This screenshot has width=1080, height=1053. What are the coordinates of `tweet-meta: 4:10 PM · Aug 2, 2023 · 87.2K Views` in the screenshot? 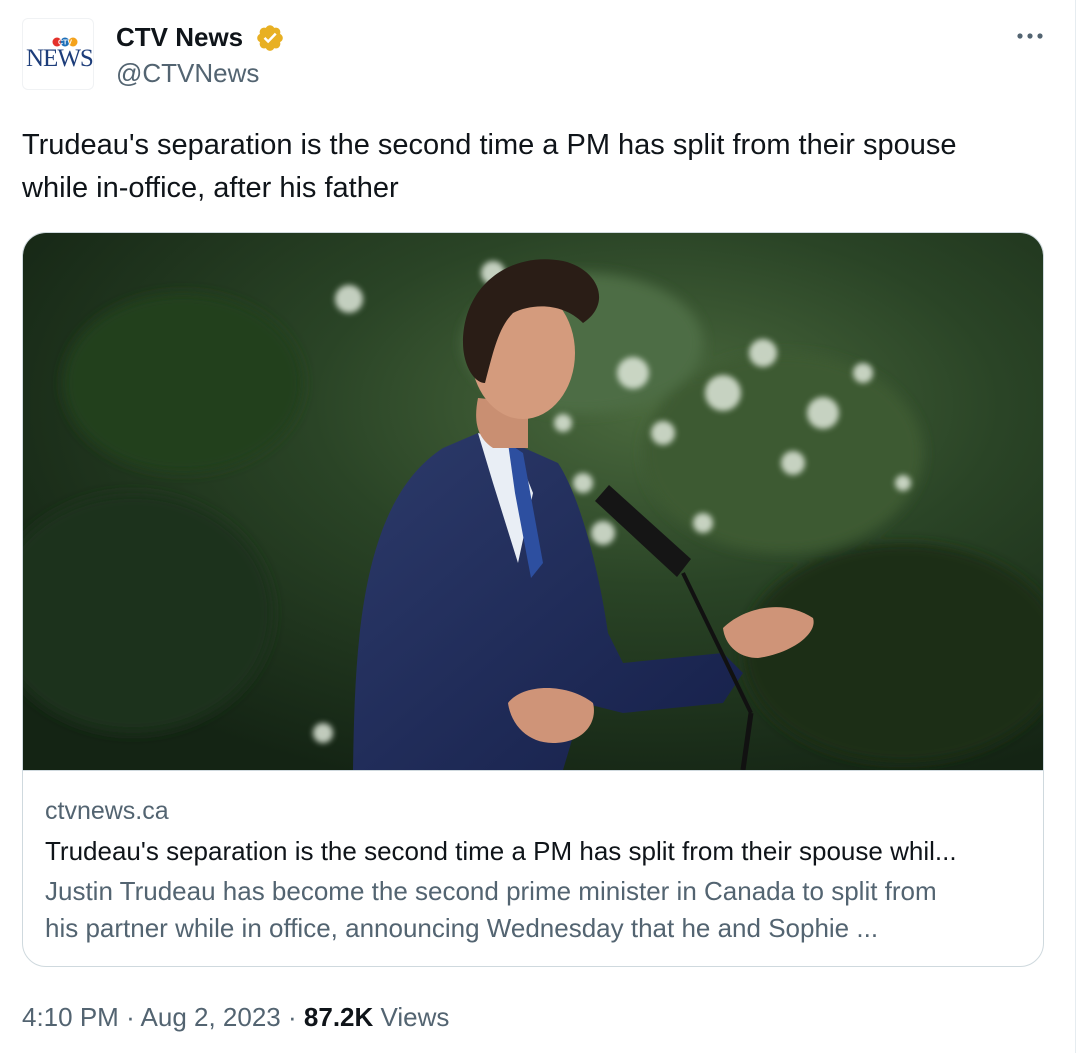 It's located at (235, 1017).